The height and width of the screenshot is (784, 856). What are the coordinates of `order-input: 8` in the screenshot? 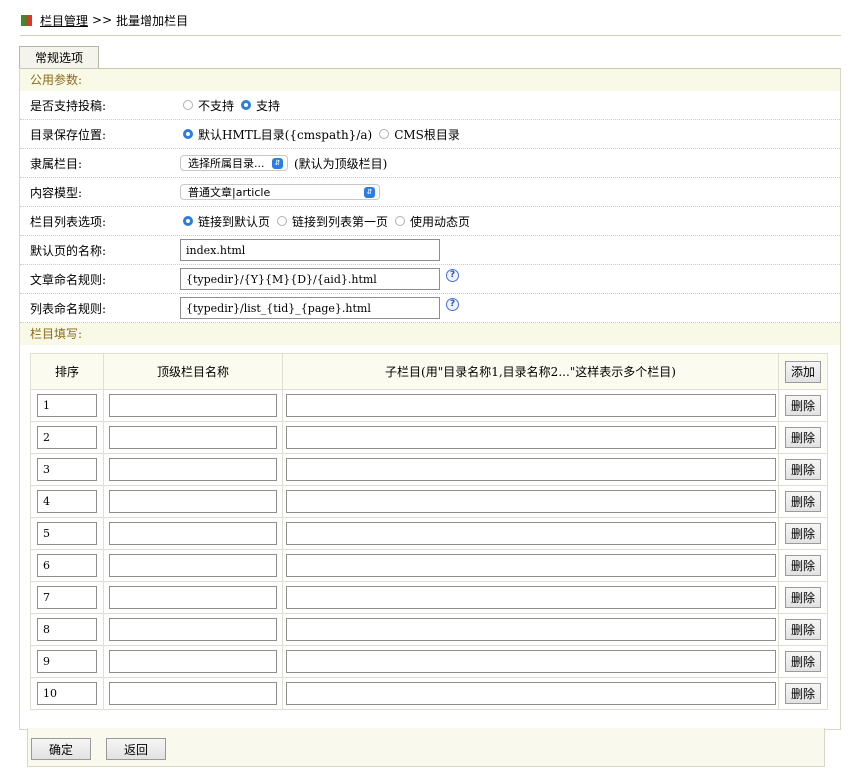 It's located at (67, 629).